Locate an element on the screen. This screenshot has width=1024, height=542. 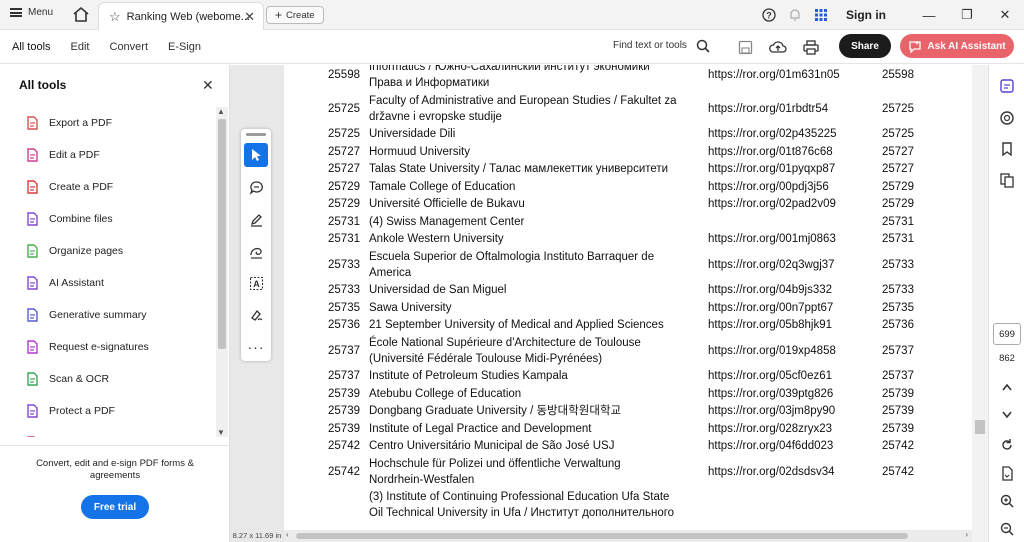
bookmark-icon is located at coordinates (1007, 149).